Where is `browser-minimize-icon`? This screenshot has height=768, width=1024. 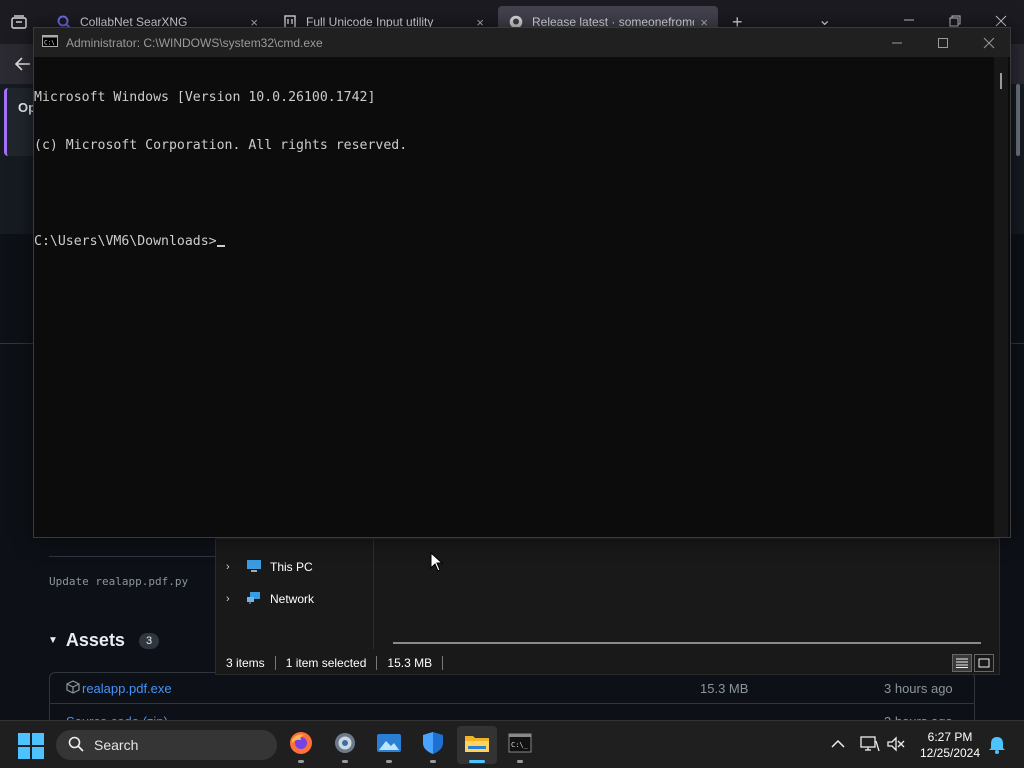 browser-minimize-icon is located at coordinates (909, 19).